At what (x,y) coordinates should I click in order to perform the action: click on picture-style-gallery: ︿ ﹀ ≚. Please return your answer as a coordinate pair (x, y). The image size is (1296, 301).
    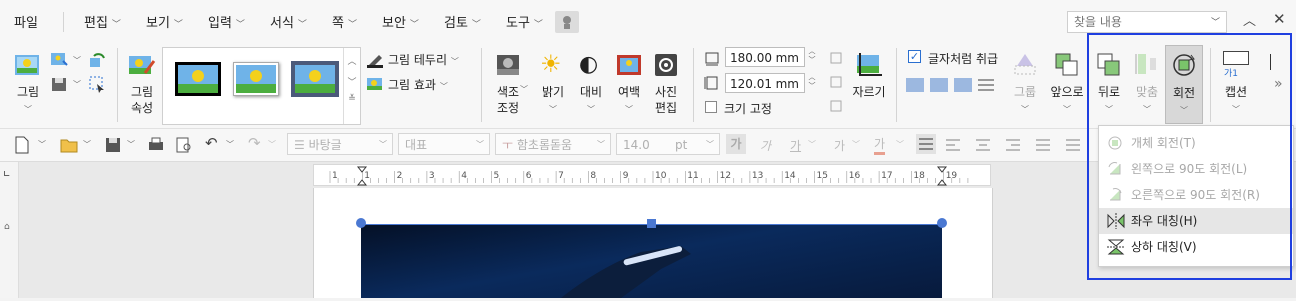
    Looking at the image, I should click on (261, 86).